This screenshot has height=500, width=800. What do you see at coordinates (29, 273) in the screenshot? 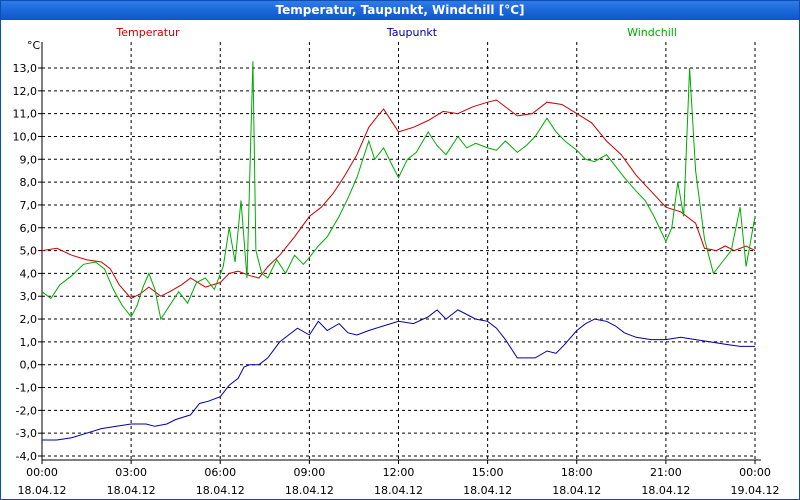
I see `y-tick-label: 4,0` at bounding box center [29, 273].